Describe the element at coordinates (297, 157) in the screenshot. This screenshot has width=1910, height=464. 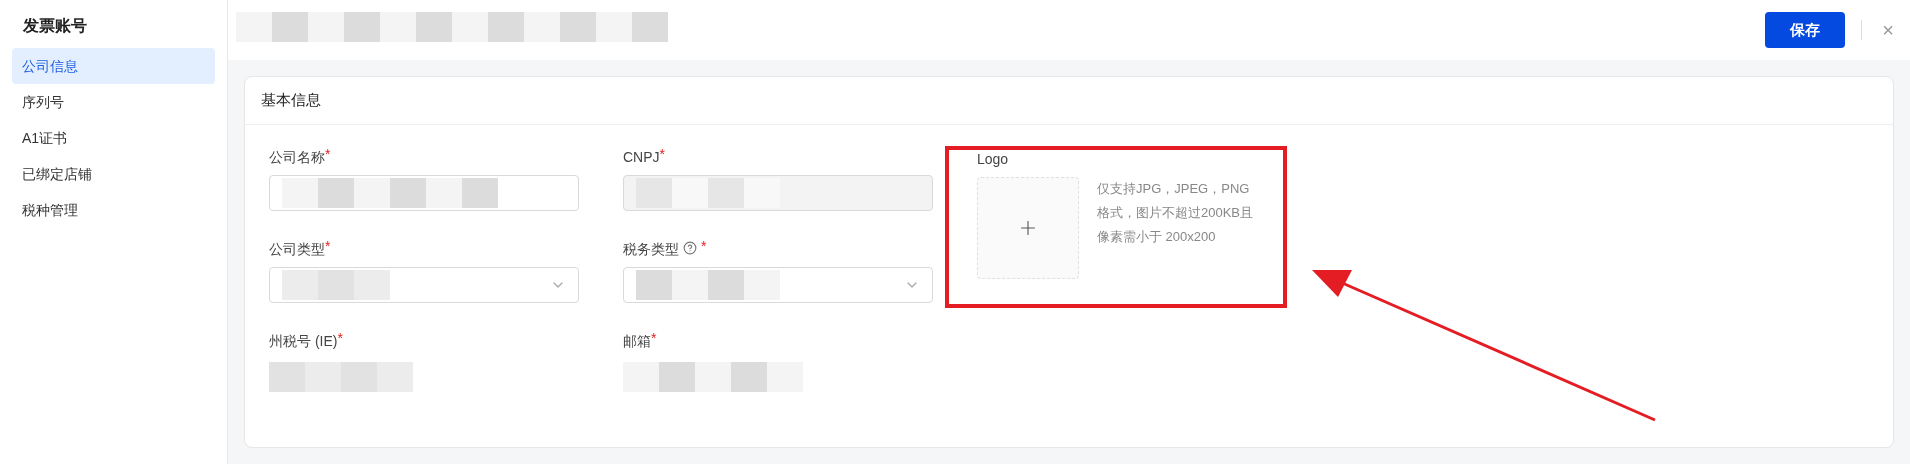
I see `field-label: 公司名称` at that location.